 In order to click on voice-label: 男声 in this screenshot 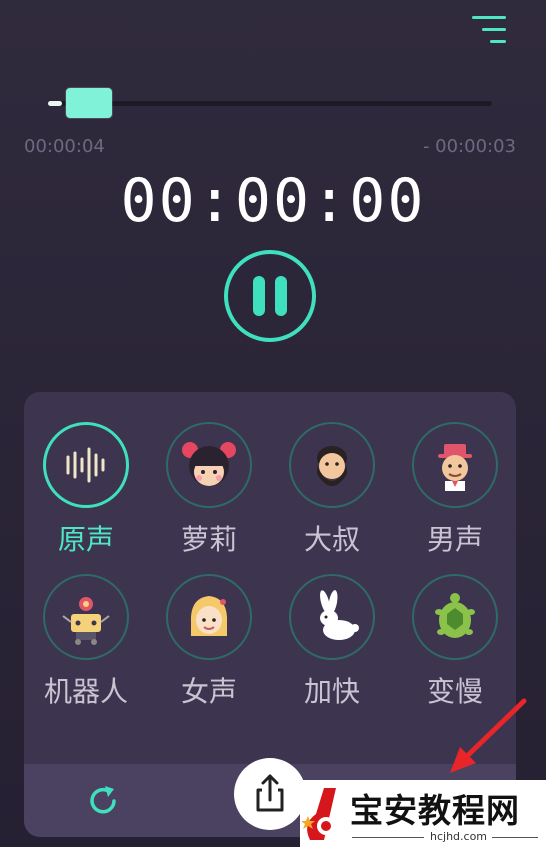, I will do `click(454, 539)`.